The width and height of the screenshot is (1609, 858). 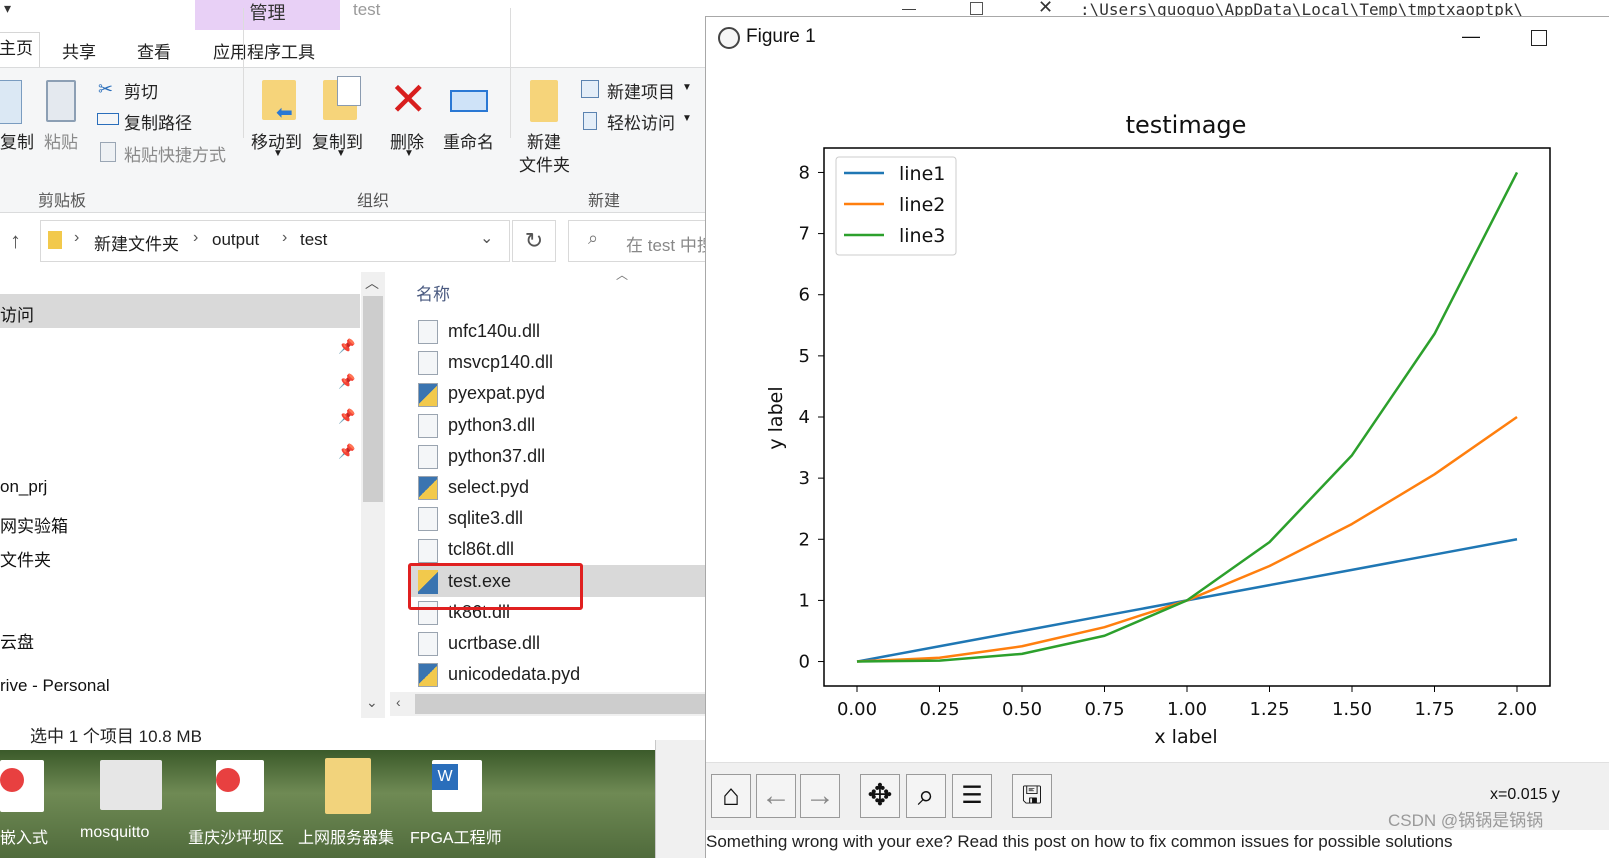 I want to click on easy-access-chevron-icon: ▼, so click(x=687, y=118).